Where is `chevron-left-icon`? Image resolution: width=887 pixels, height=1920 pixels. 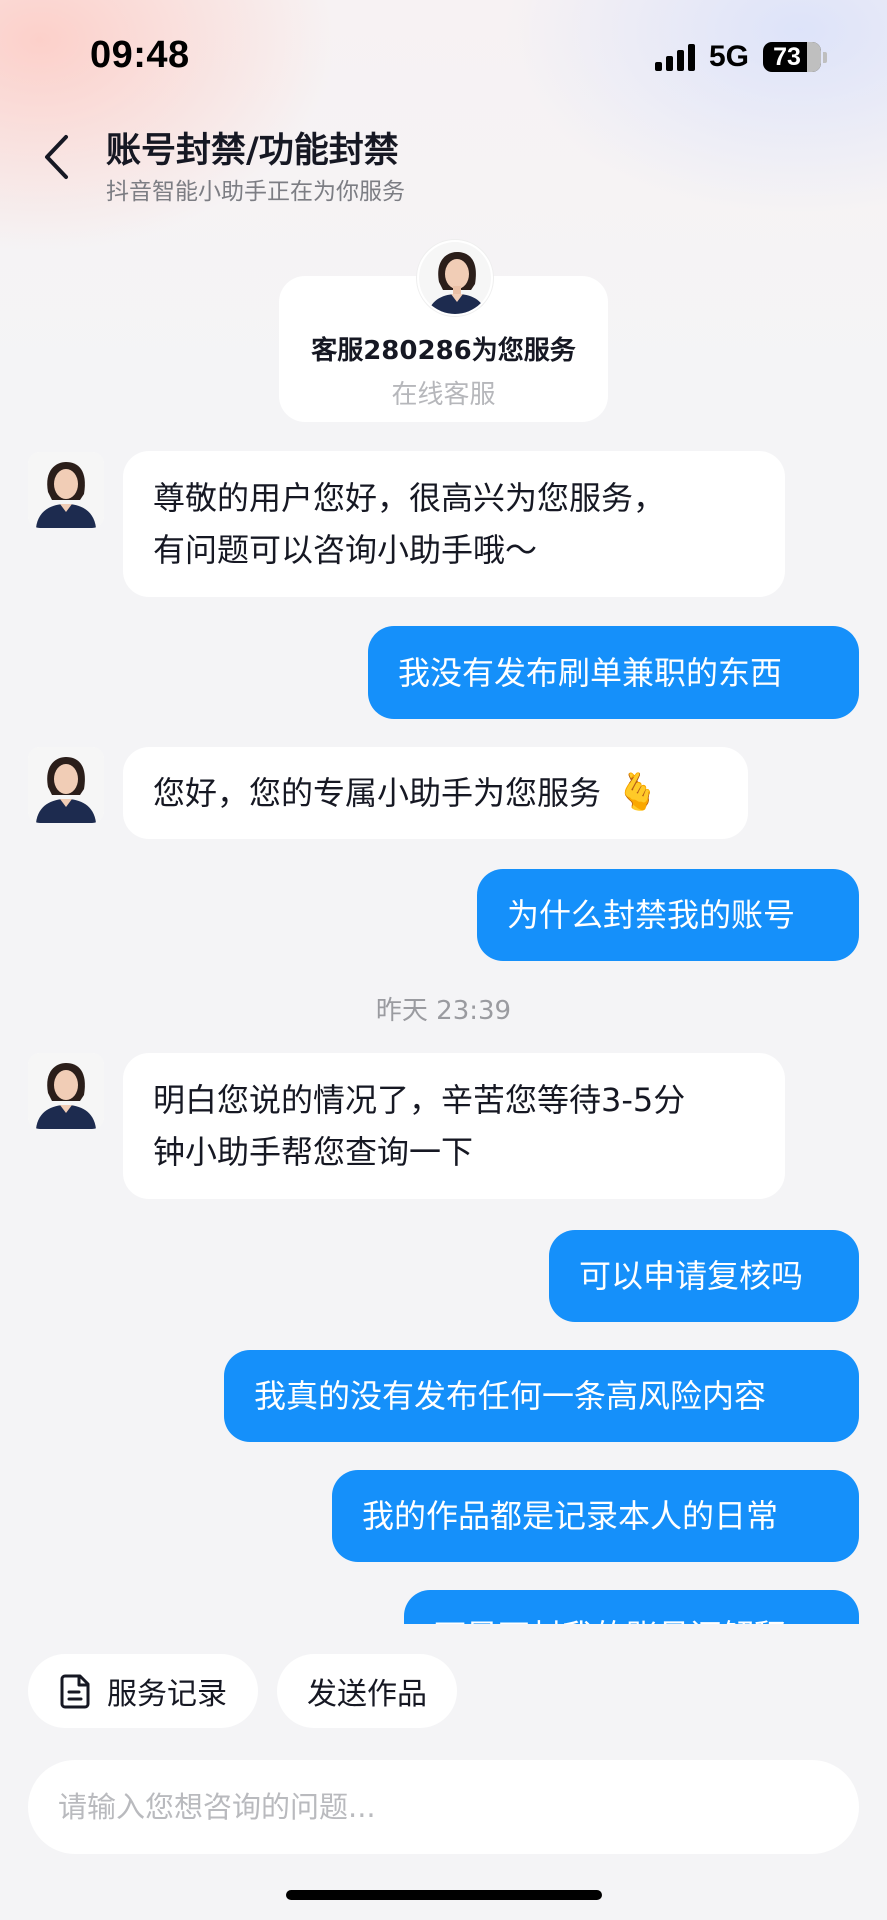
chevron-left-icon is located at coordinates (56, 157).